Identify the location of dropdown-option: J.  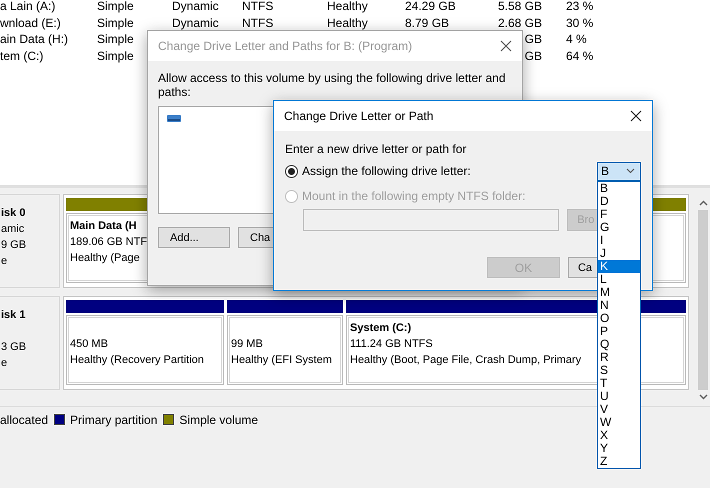
(619, 253).